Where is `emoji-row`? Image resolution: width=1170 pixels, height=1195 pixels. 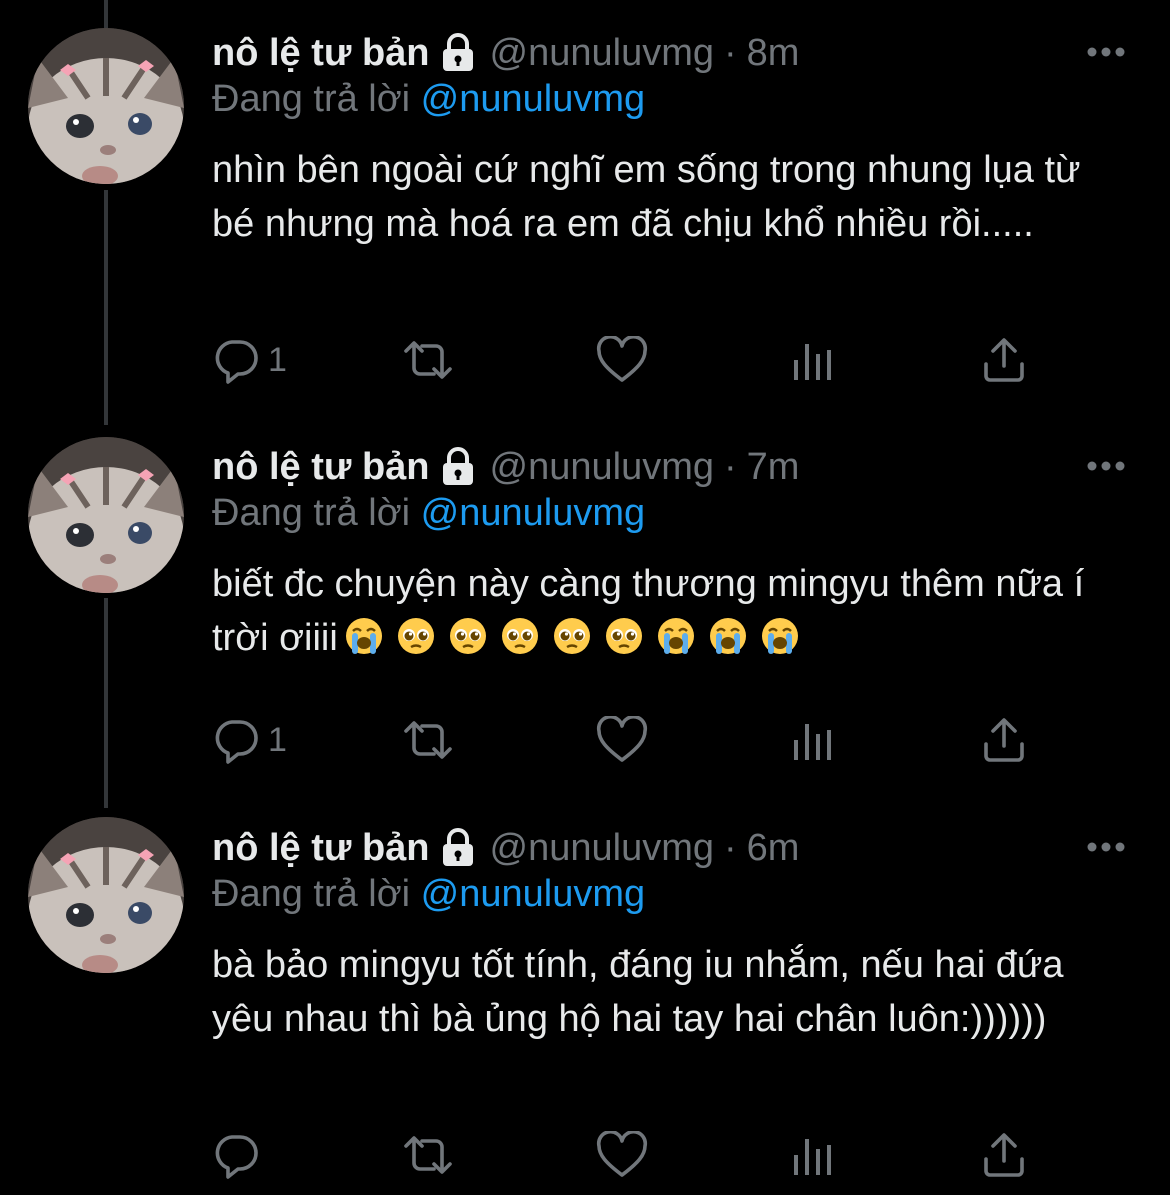
emoji-row is located at coordinates (572, 638).